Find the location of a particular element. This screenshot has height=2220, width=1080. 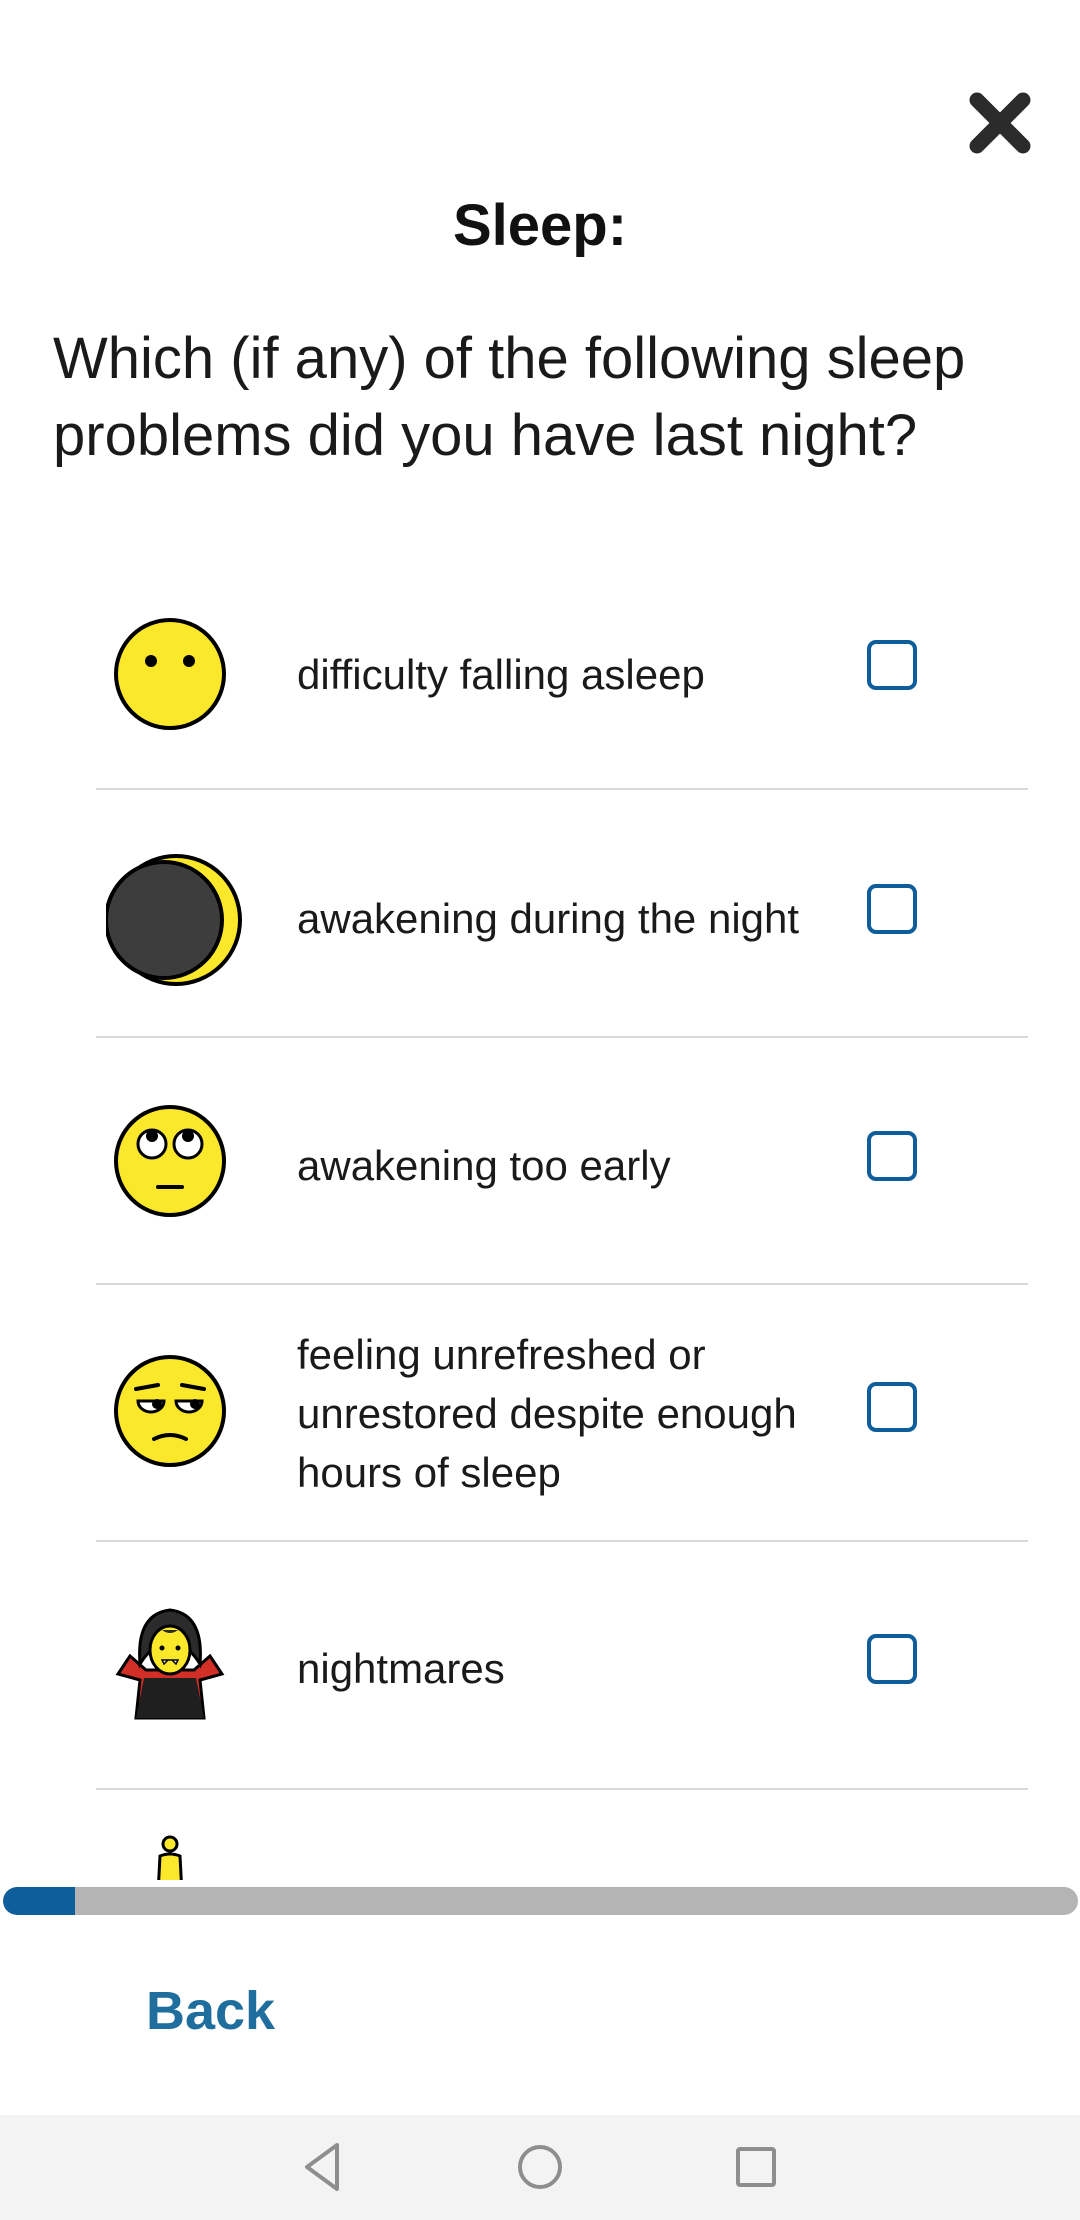

nav-home-circle-icon is located at coordinates (540, 2167).